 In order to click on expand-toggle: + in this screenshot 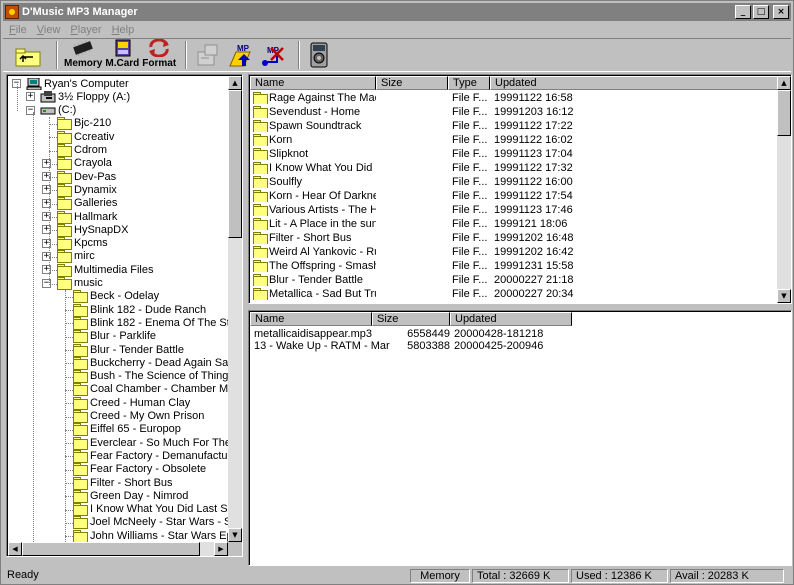, I will do `click(30, 97)`.